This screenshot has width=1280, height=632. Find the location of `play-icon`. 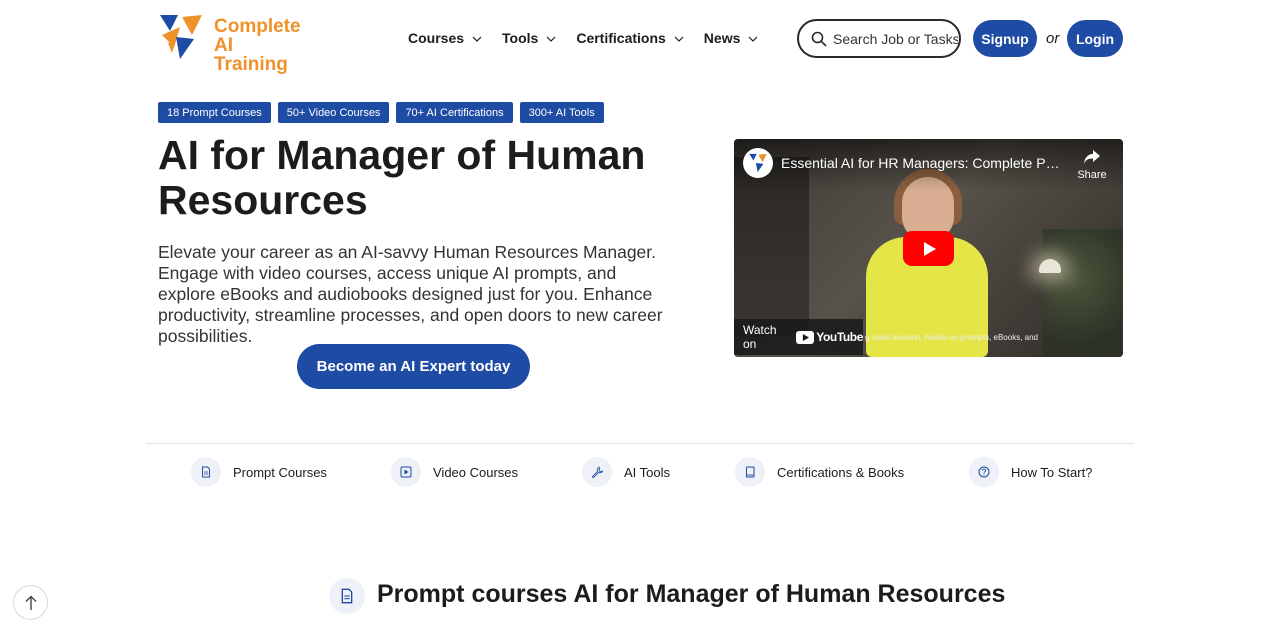

play-icon is located at coordinates (929, 248).